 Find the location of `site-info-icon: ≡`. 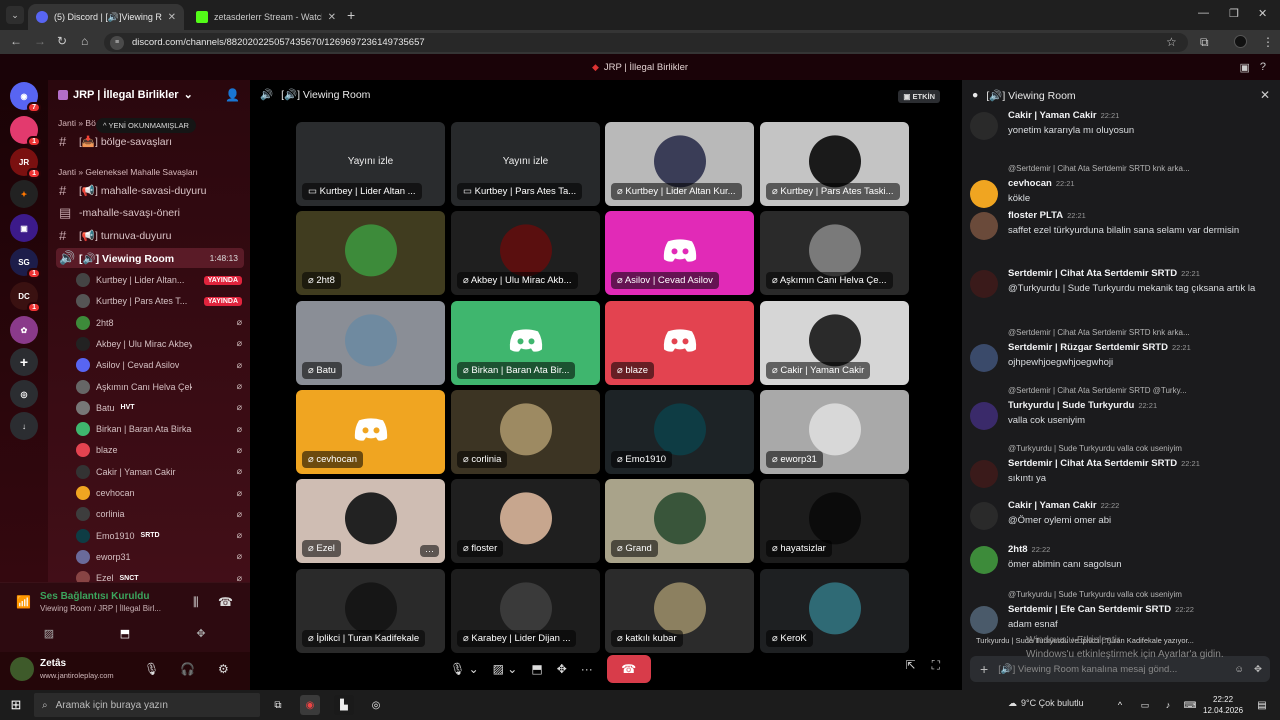

site-info-icon: ≡ is located at coordinates (117, 42).